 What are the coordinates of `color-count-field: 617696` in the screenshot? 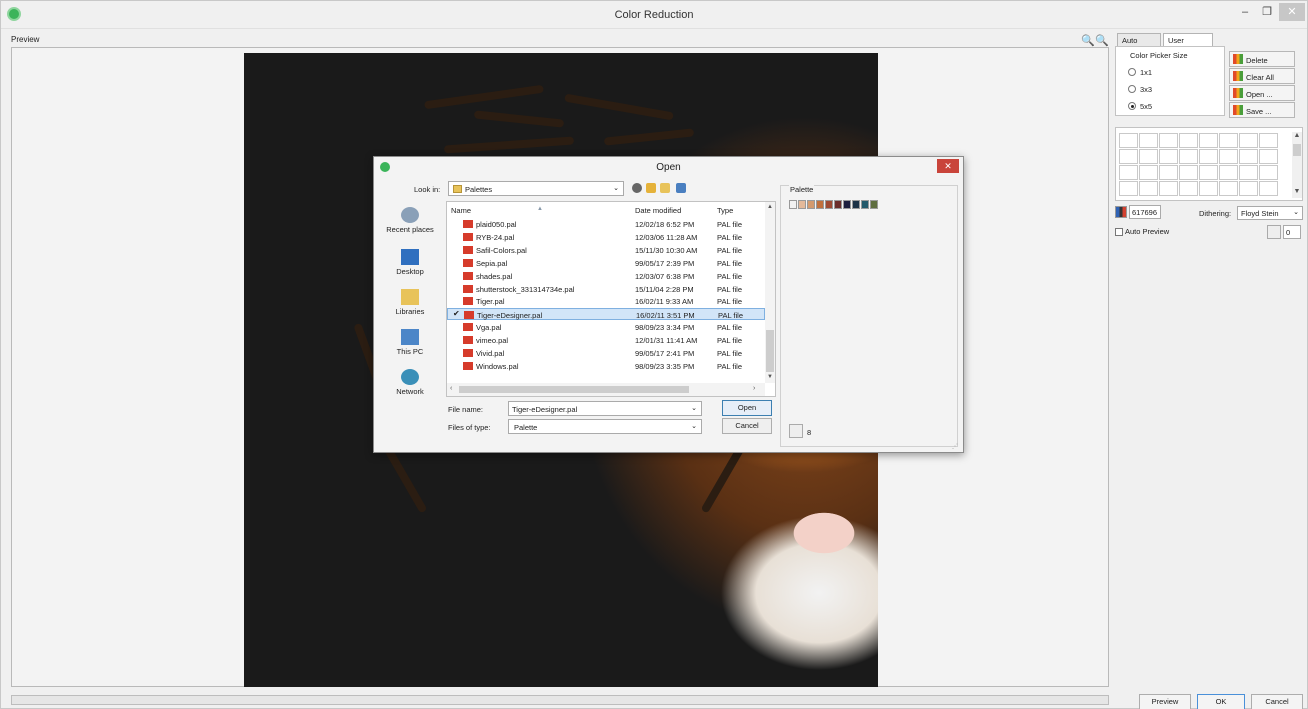 It's located at (1145, 212).